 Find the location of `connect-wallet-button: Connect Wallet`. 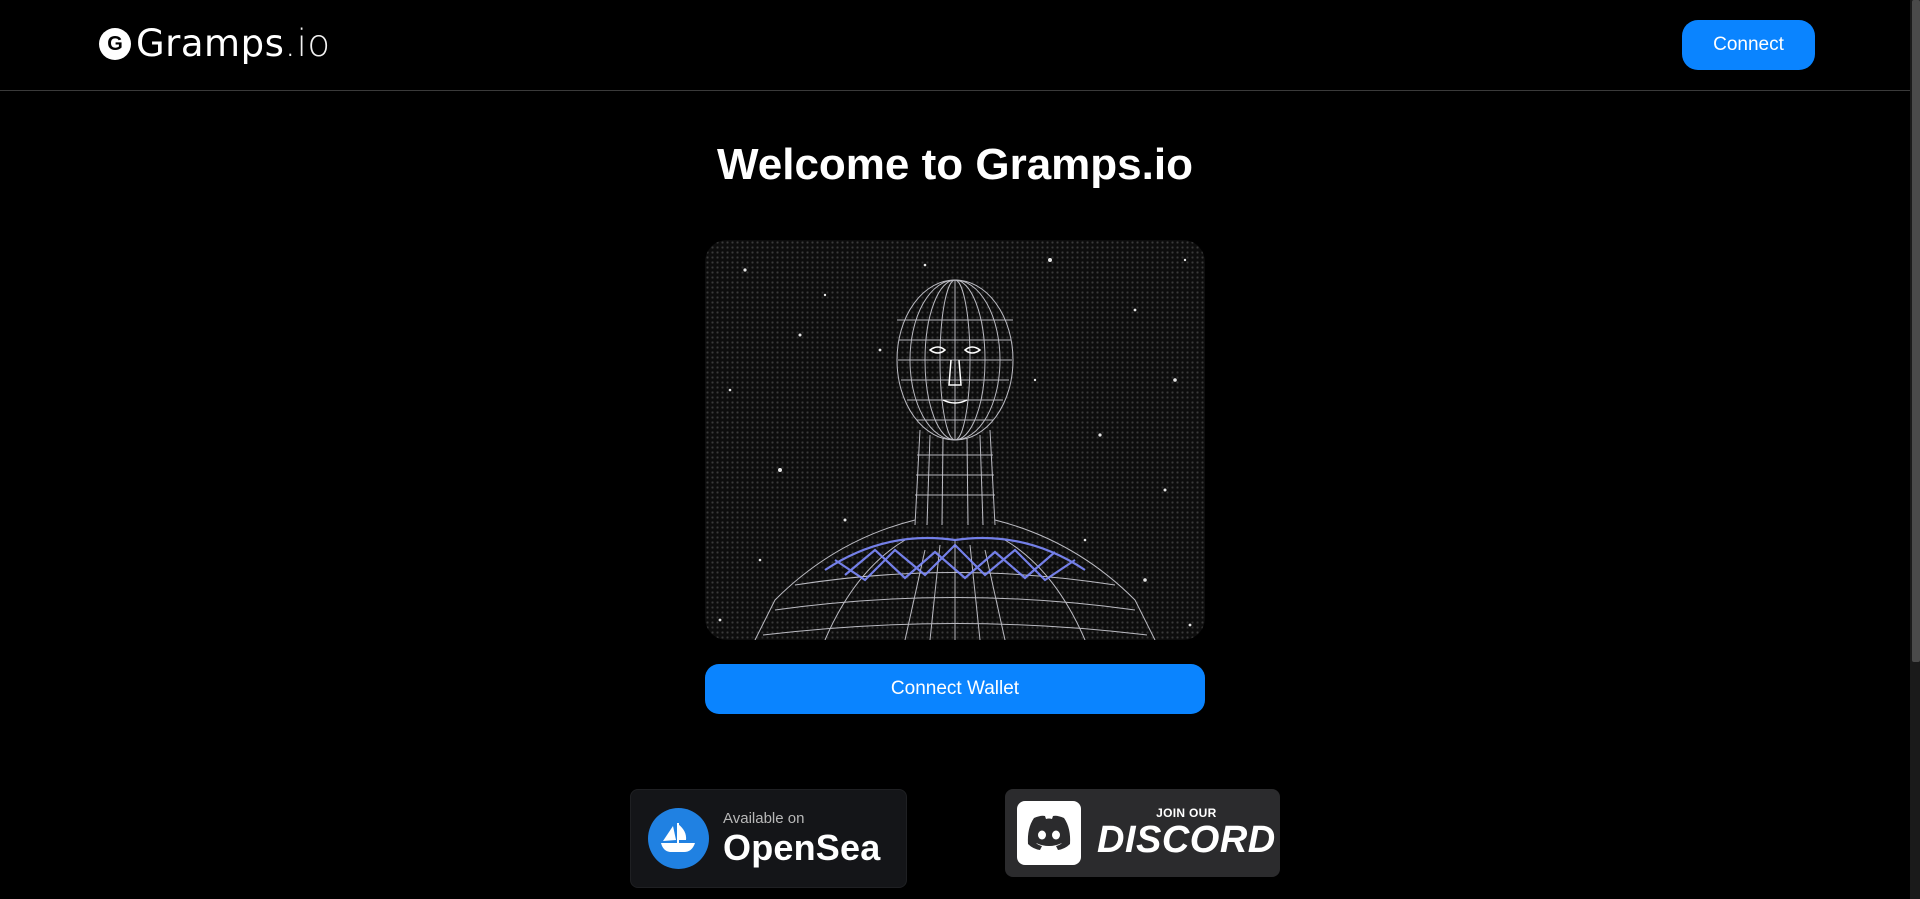

connect-wallet-button: Connect Wallet is located at coordinates (955, 689).